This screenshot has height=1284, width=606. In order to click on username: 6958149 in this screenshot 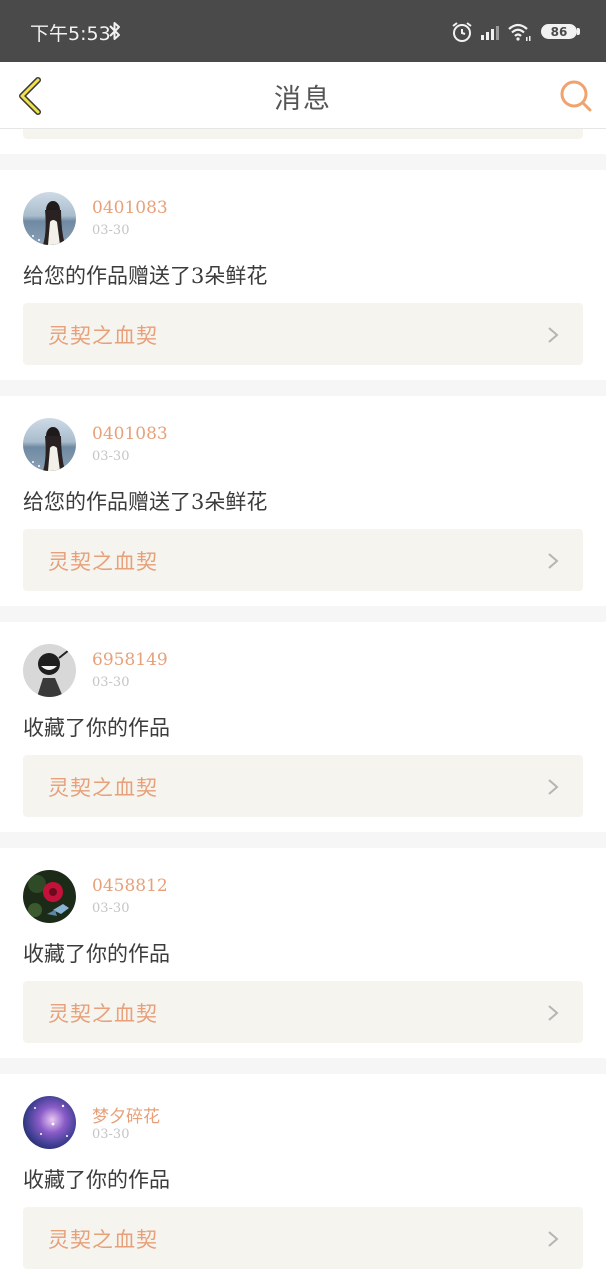, I will do `click(130, 660)`.